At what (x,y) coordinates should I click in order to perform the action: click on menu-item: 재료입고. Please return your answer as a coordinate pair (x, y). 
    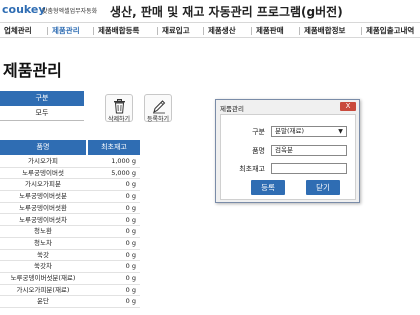
    Looking at the image, I should click on (176, 30).